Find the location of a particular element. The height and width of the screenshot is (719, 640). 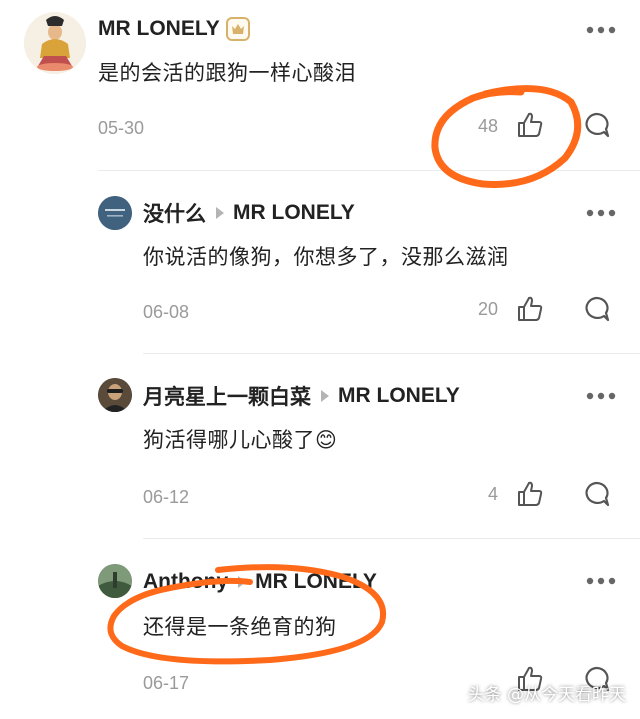

smile-emoji-icon: 😊 is located at coordinates (326, 440).